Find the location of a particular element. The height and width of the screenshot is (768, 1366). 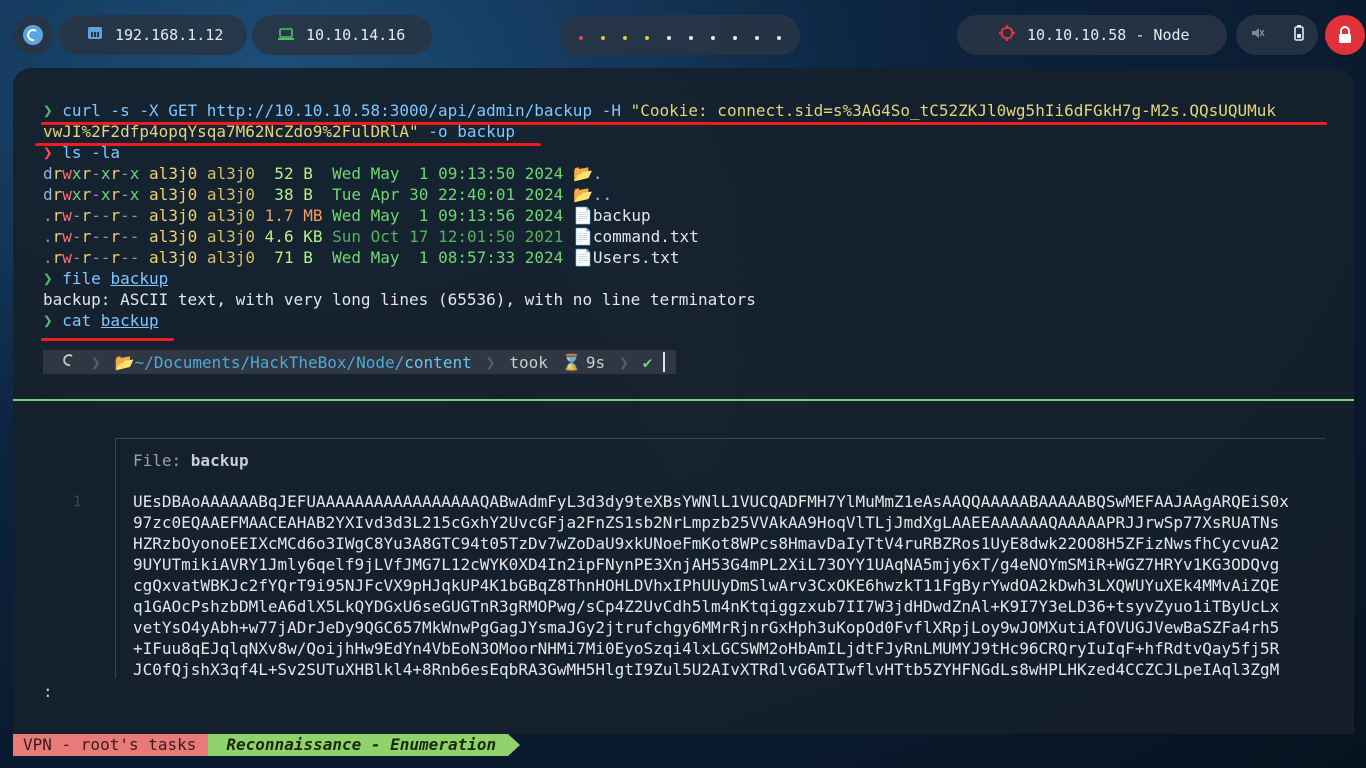

file-size: 4.6 KB is located at coordinates (293, 236).